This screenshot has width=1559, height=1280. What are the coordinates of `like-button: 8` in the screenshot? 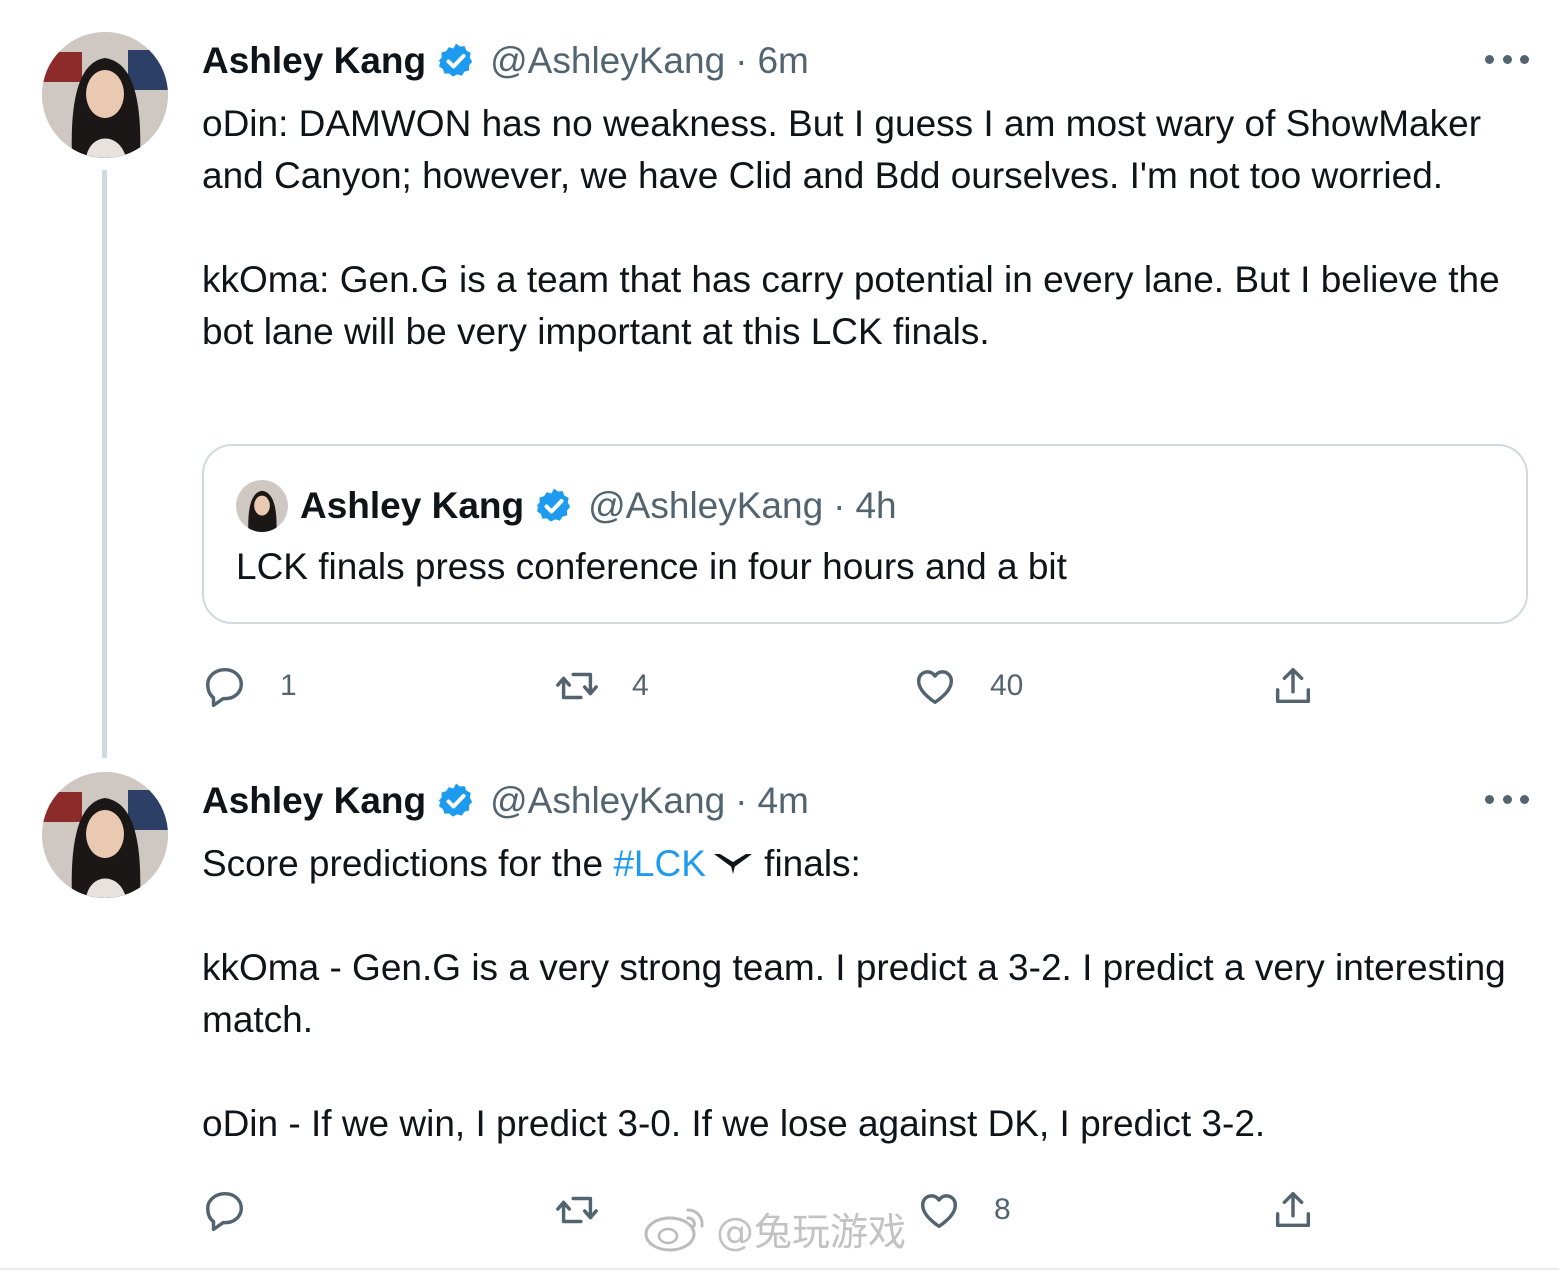 It's located at (963, 1210).